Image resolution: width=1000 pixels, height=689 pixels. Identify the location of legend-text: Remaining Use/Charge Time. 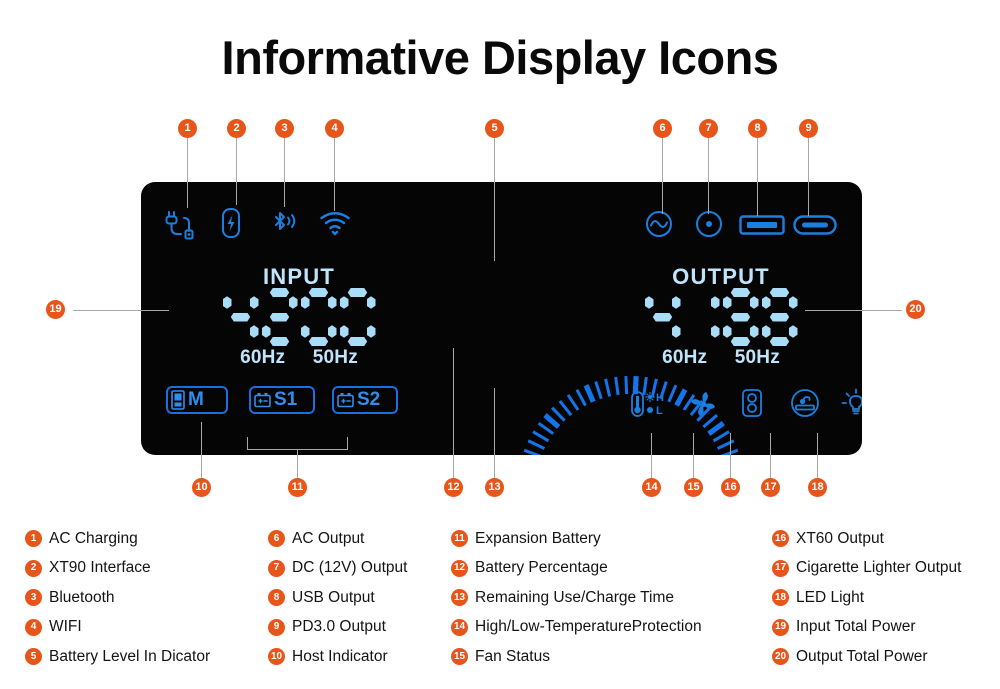
(575, 597).